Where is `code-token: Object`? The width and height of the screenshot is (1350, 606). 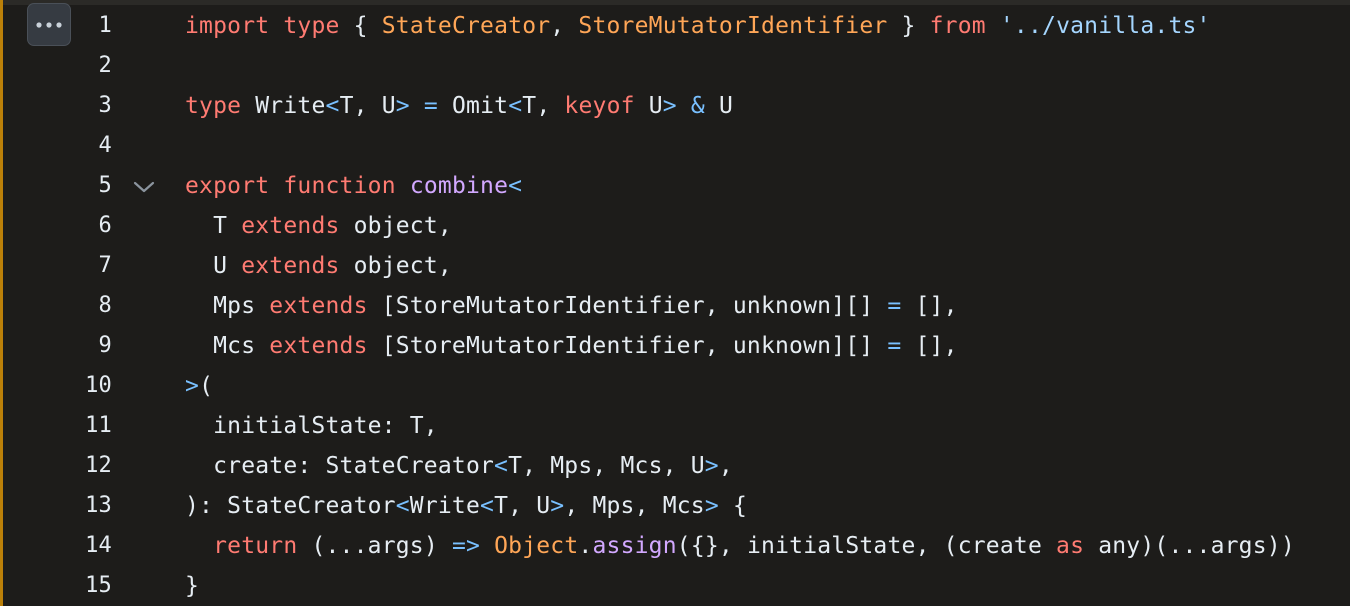 code-token: Object is located at coordinates (536, 546).